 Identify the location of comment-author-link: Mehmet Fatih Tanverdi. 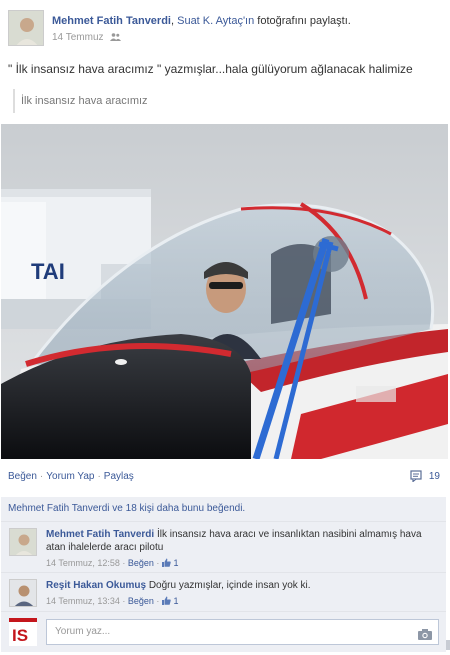
(100, 534).